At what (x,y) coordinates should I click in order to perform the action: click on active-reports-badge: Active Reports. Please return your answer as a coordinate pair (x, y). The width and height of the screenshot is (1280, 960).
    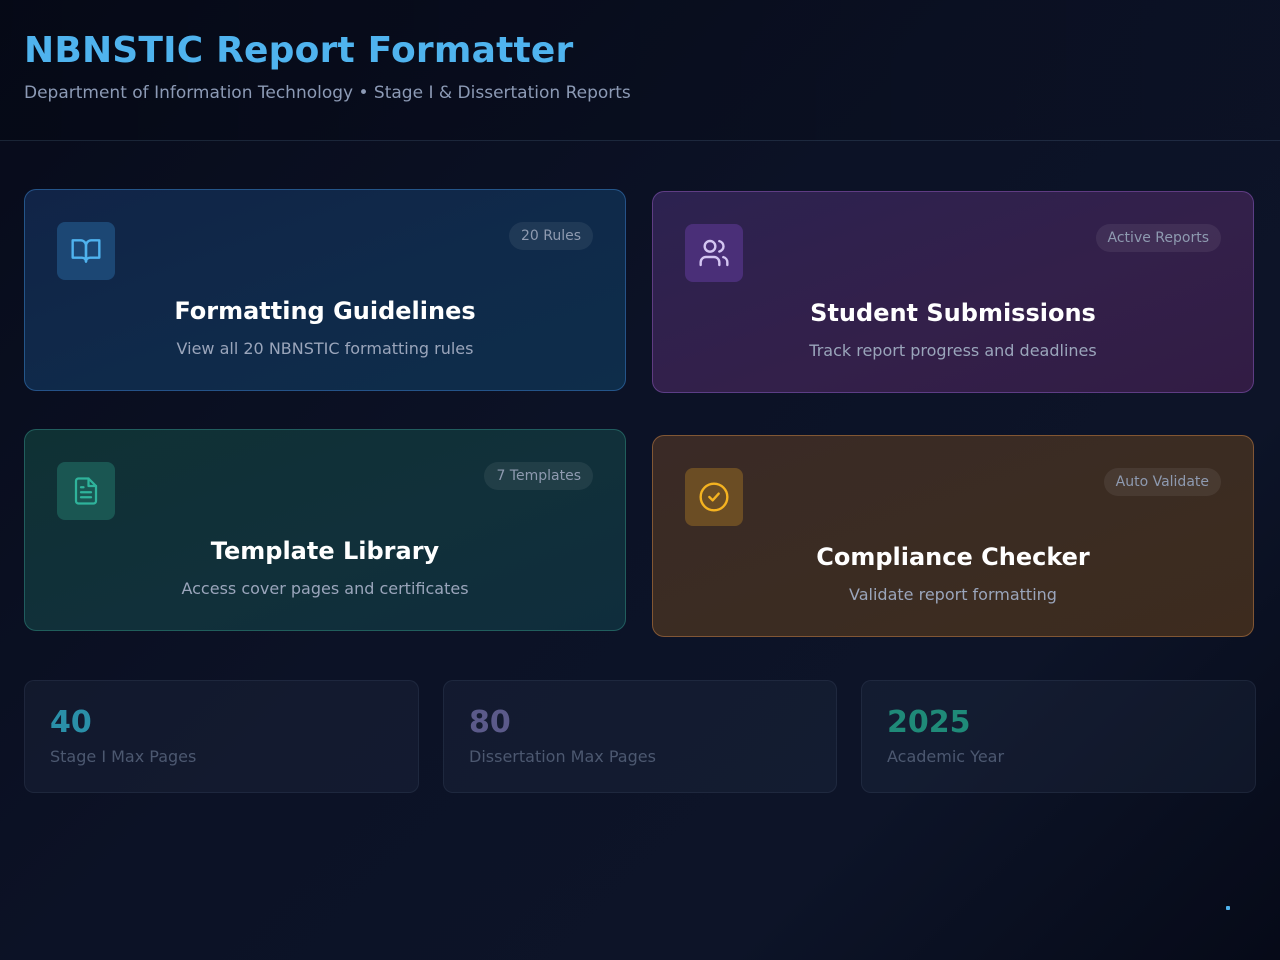
    Looking at the image, I should click on (1158, 238).